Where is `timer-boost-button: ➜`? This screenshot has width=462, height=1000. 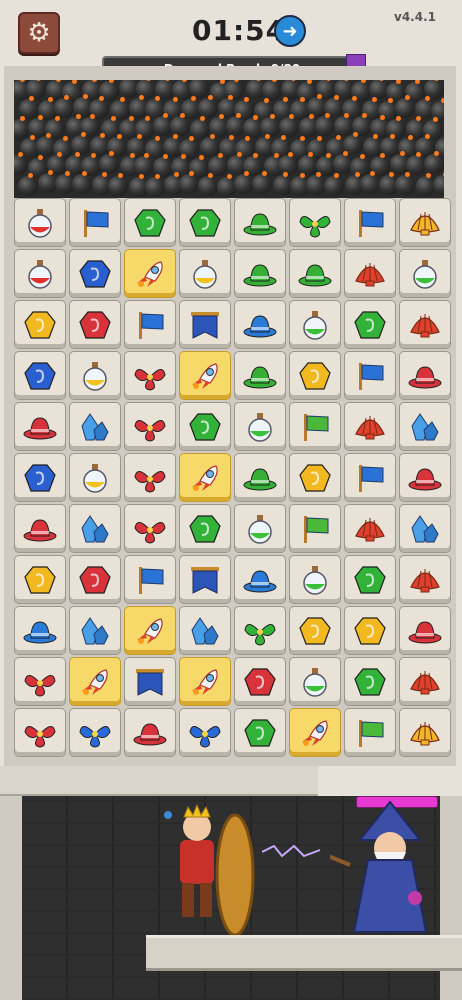 timer-boost-button: ➜ is located at coordinates (290, 31).